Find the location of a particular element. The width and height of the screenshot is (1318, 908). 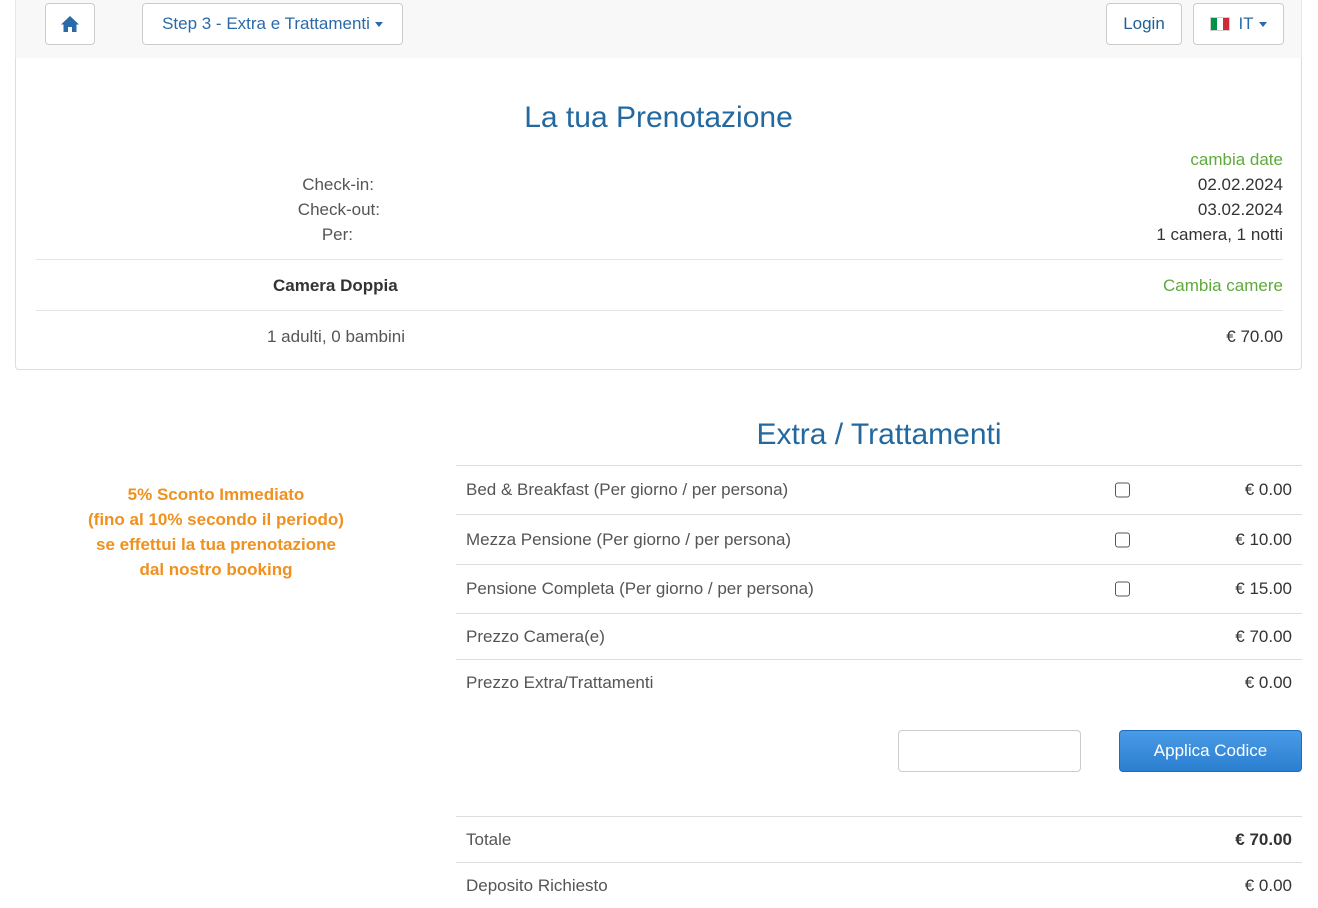

home-icon is located at coordinates (70, 24).